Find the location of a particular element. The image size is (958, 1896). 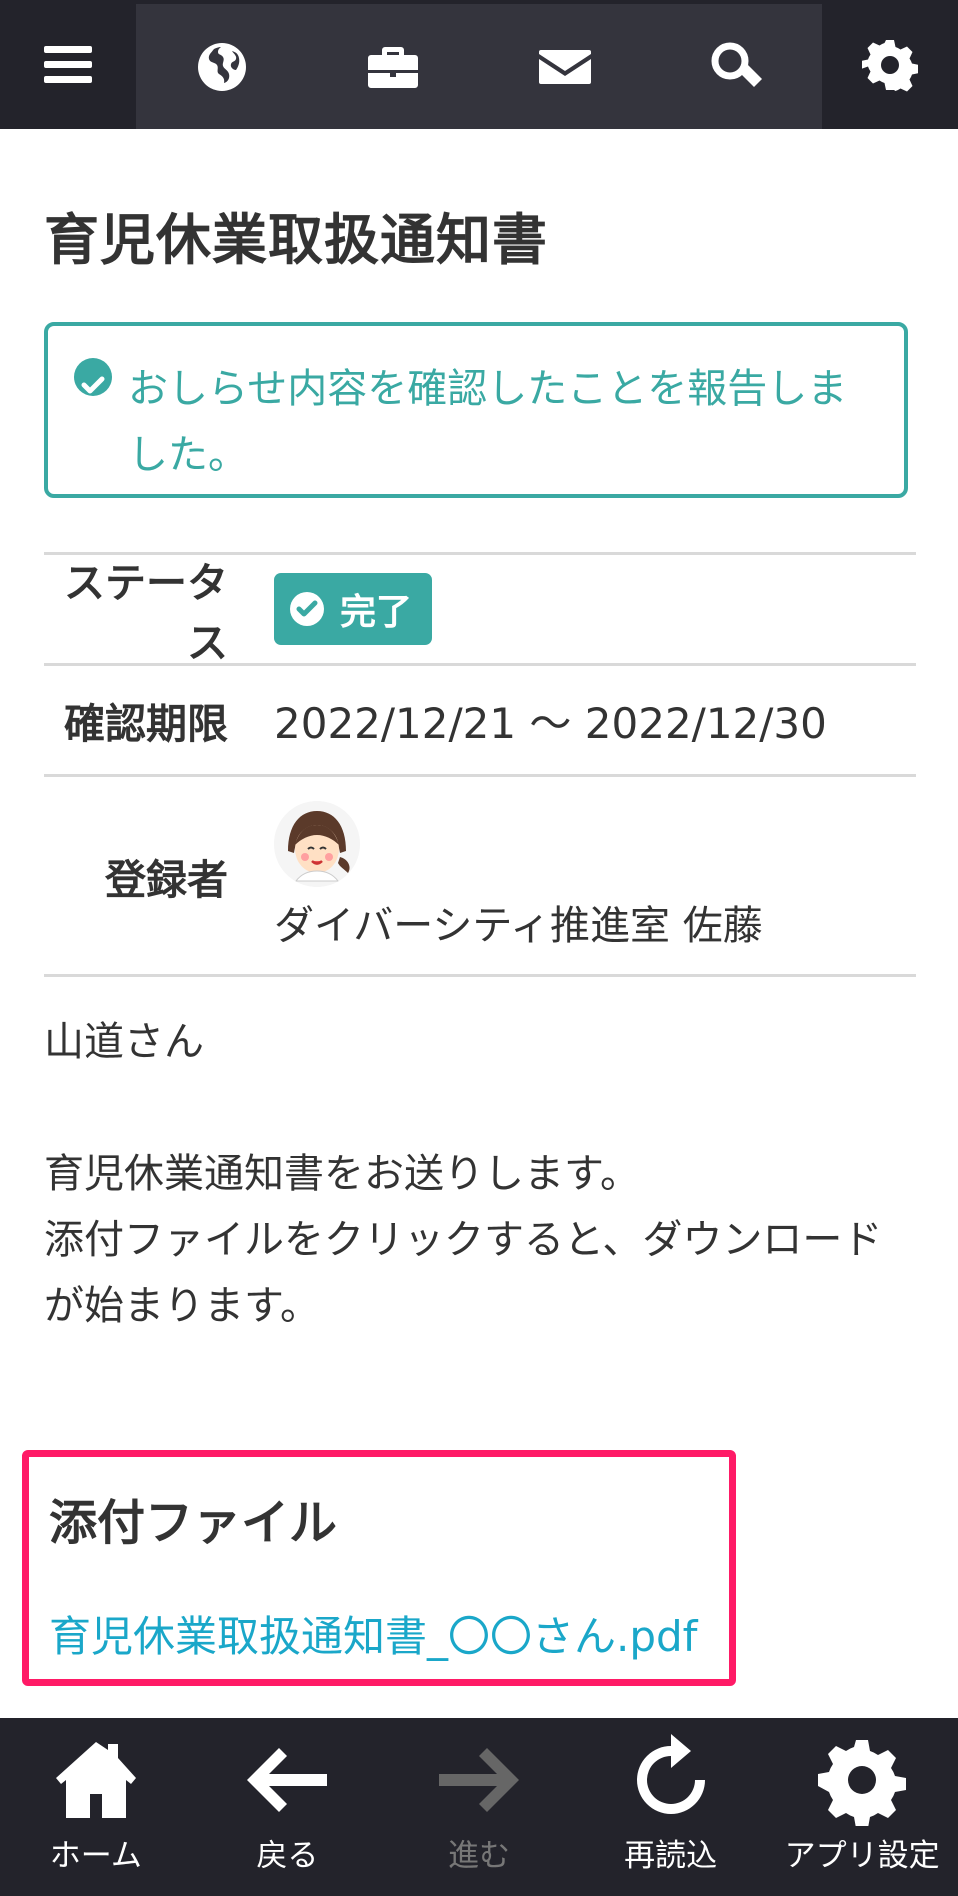

body-paragraph: 育児休業通知書をお送りします。 is located at coordinates (342, 1174).